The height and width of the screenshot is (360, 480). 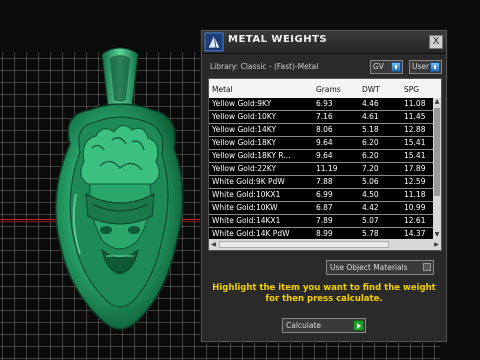 What do you see at coordinates (324, 181) in the screenshot?
I see `cell-grams: 7.88` at bounding box center [324, 181].